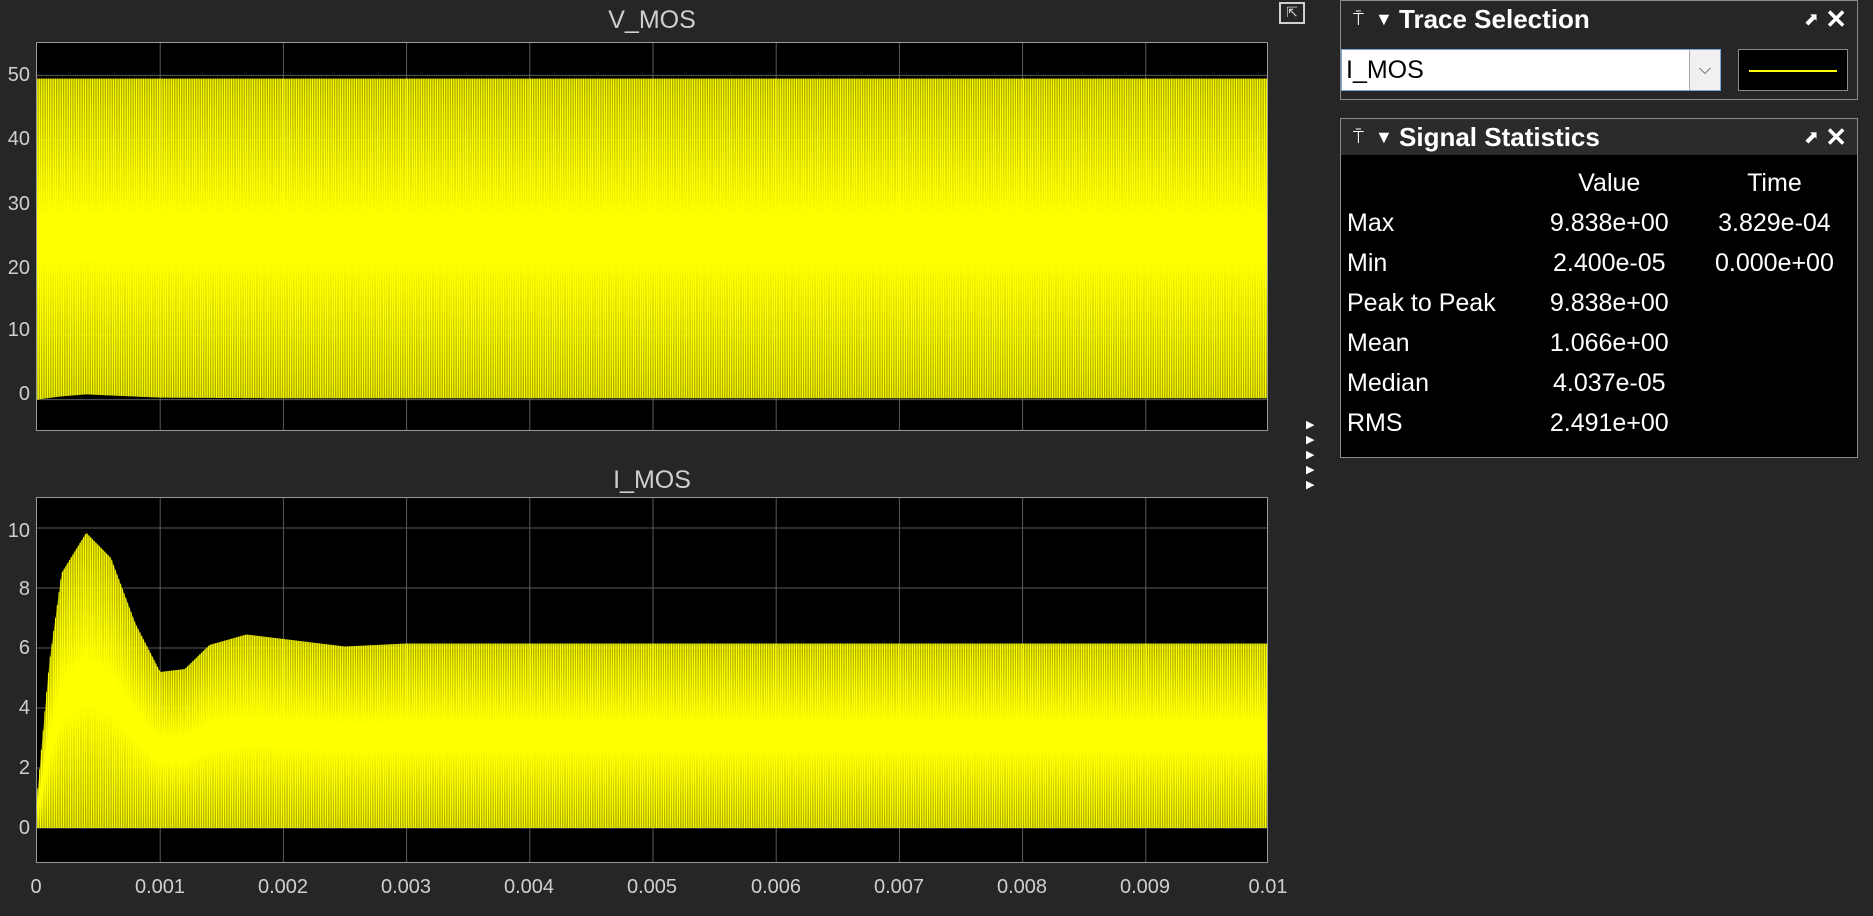 The image size is (1873, 916). I want to click on table-row: Peak to Peak 9.838e+00, so click(1602, 303).